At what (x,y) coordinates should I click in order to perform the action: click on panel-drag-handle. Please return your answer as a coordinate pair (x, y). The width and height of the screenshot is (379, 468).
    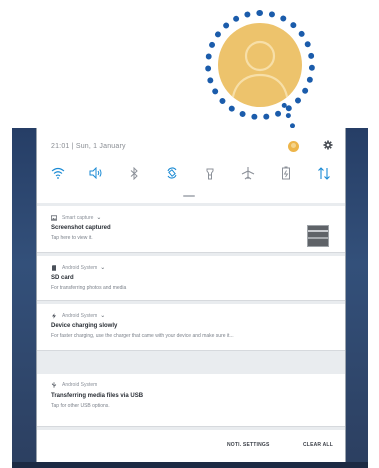
    Looking at the image, I should click on (189, 196).